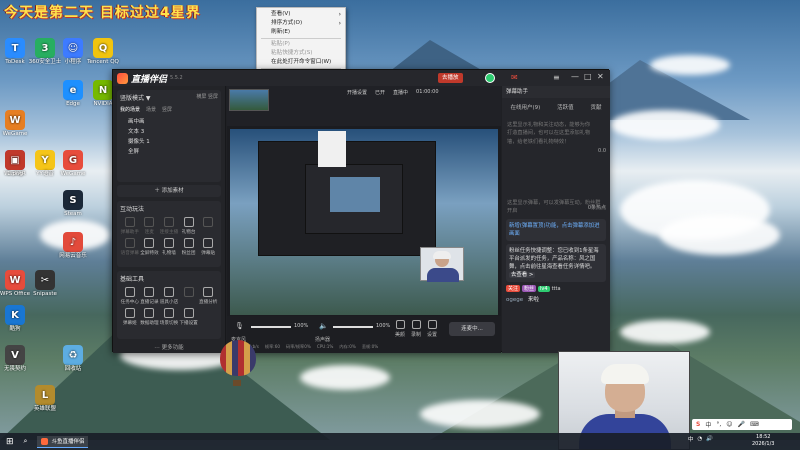 Image resolution: width=800 pixels, height=450 pixels. What do you see at coordinates (15, 315) in the screenshot?
I see `desktop-app-icon: K` at bounding box center [15, 315].